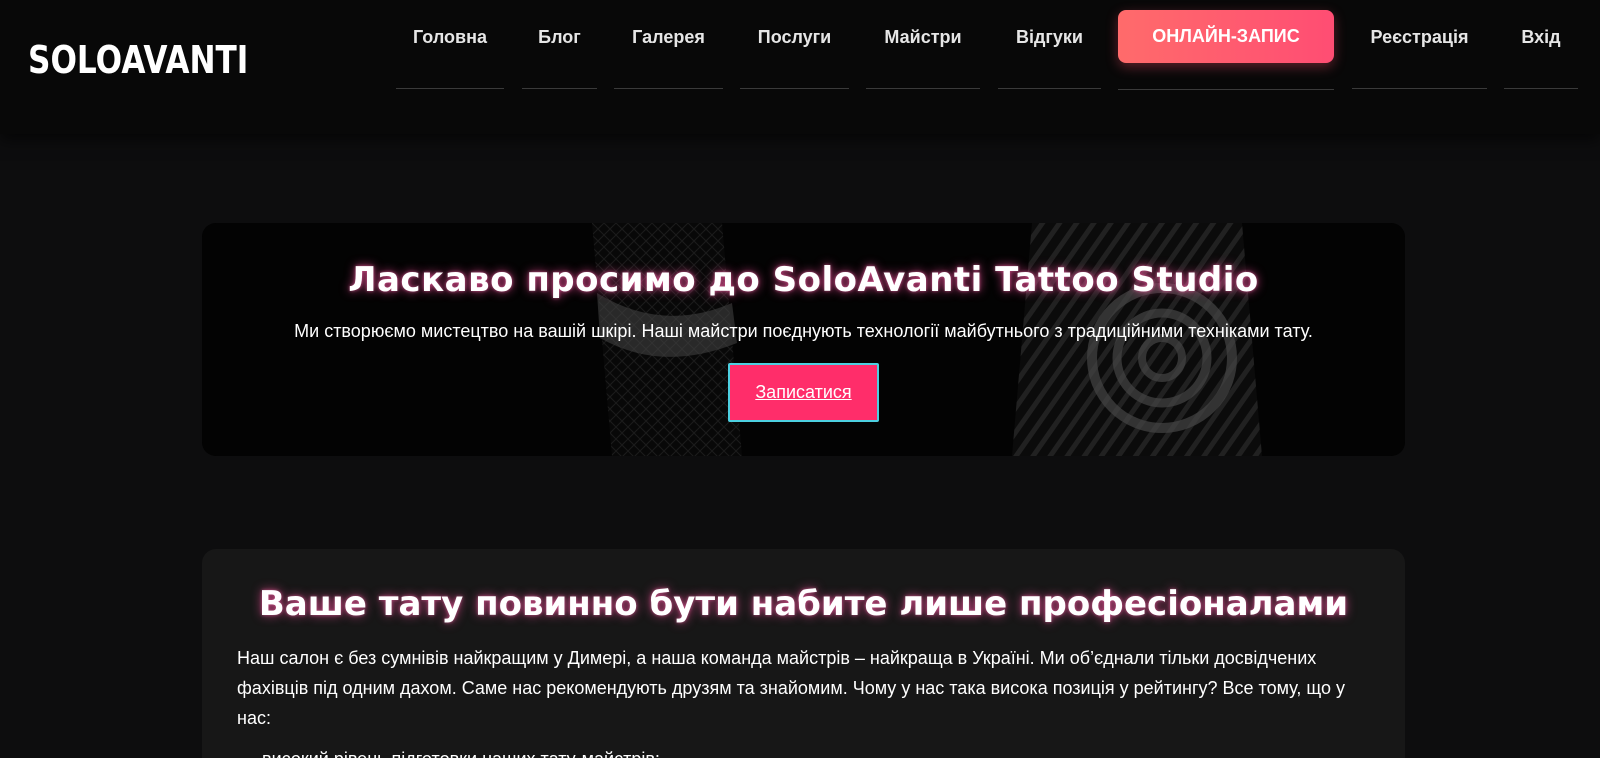 The height and width of the screenshot is (758, 1600). Describe the element at coordinates (1226, 36) in the screenshot. I see `online-booking-button: ОНЛАЙН-ЗАПИС` at that location.